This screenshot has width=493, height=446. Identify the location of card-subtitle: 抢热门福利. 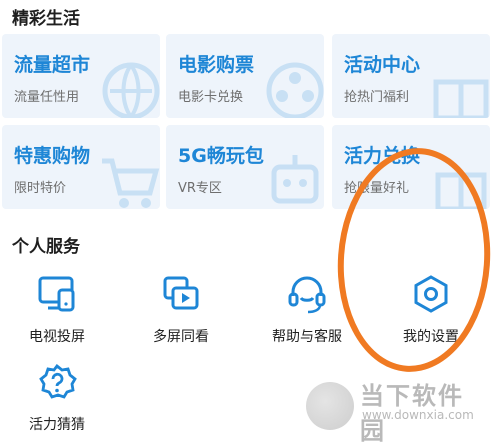
(377, 97).